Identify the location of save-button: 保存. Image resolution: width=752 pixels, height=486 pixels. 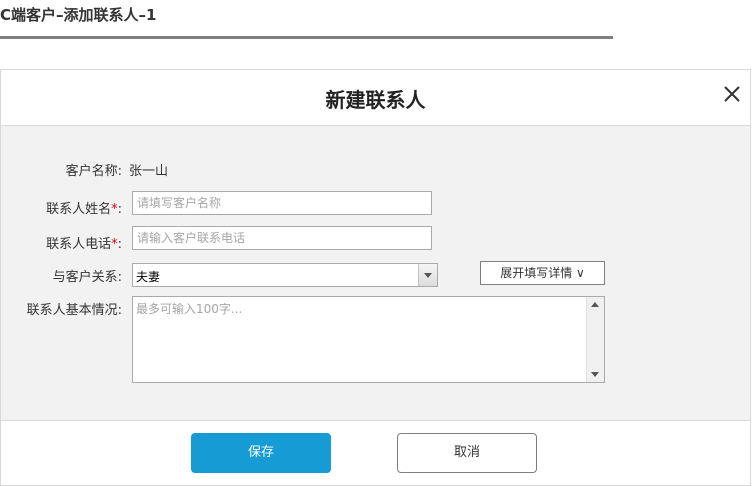
(261, 453).